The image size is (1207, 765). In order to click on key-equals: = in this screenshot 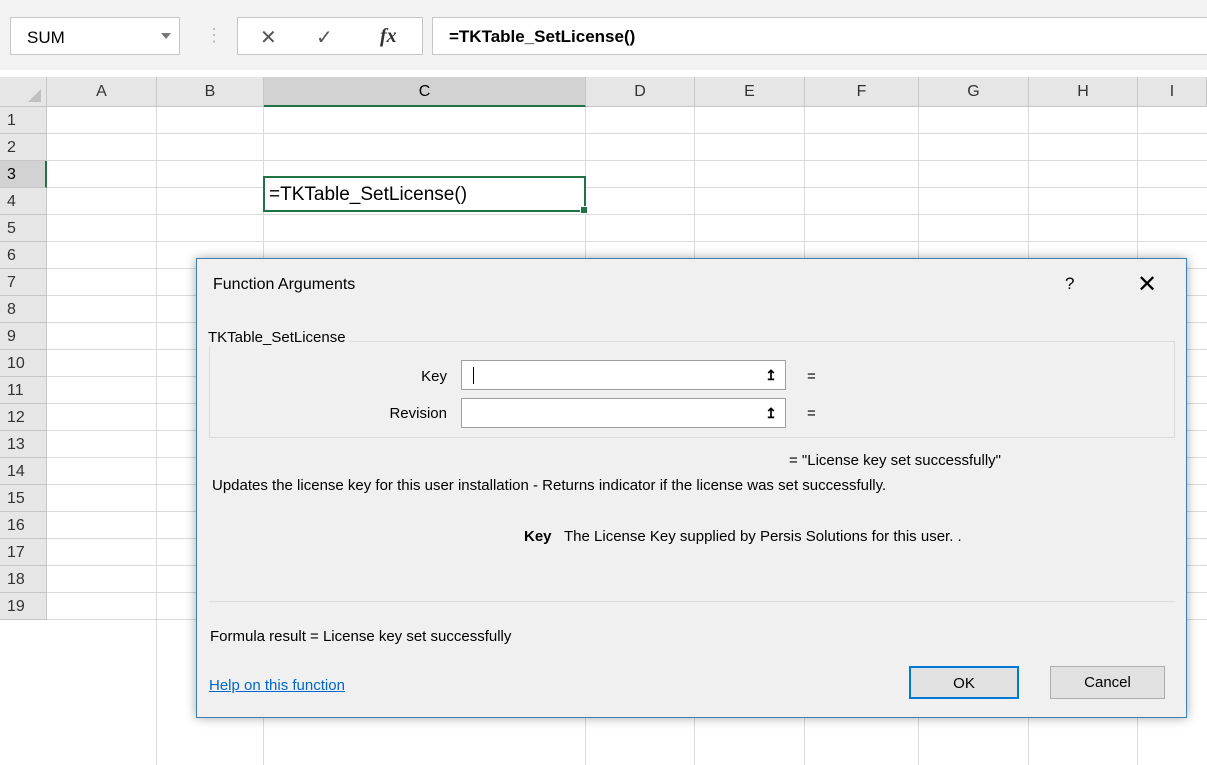, I will do `click(811, 376)`.